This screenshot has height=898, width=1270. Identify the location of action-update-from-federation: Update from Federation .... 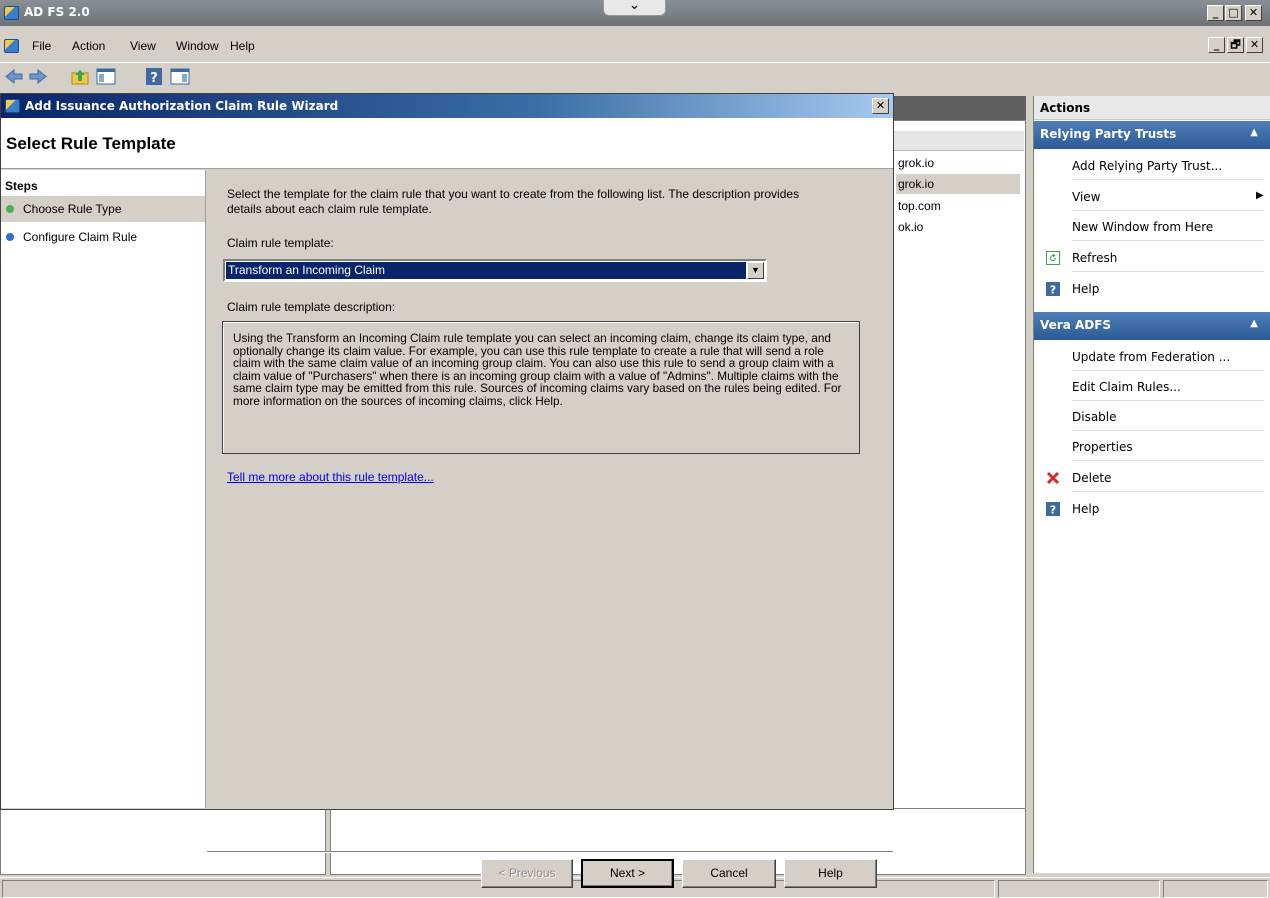
(1151, 357).